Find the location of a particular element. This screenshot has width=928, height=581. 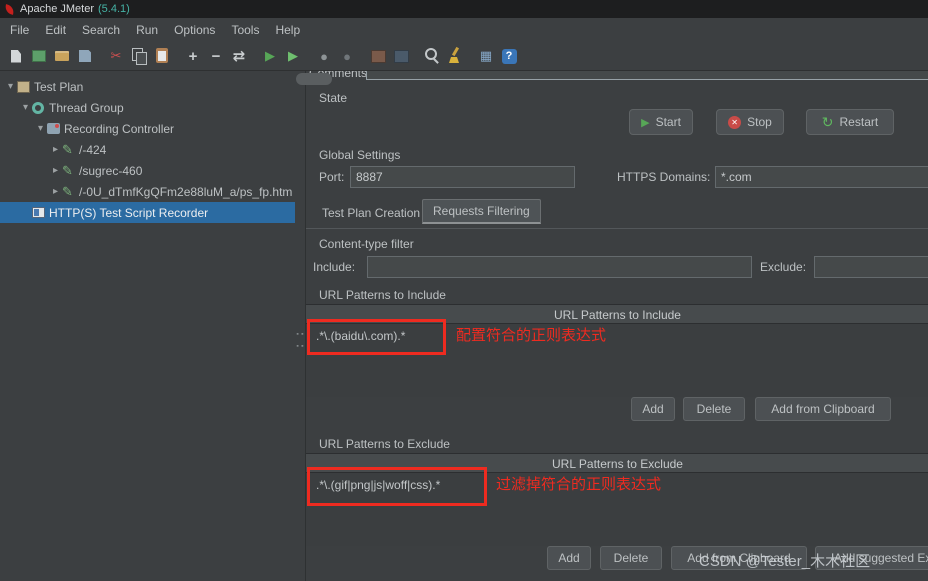

toggle-icon: ⇄ is located at coordinates (239, 56).